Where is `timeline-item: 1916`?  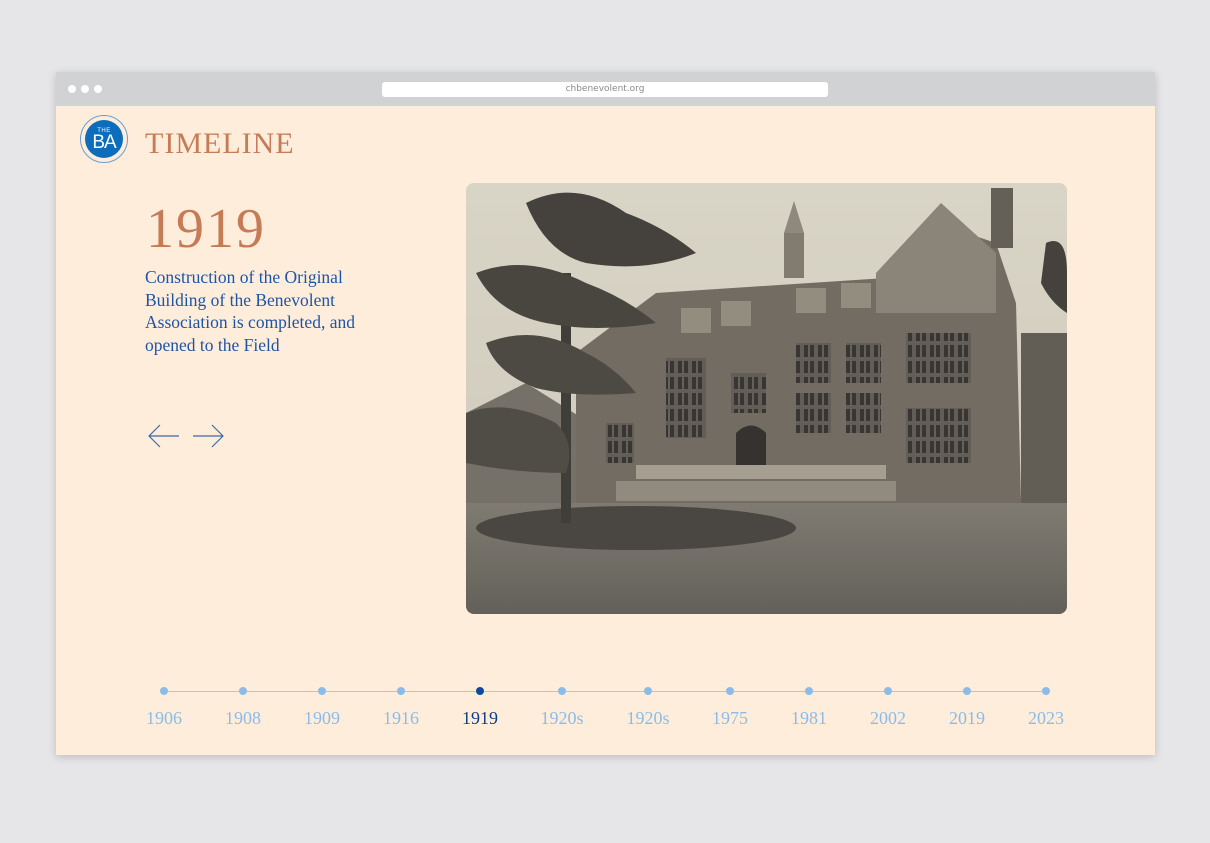 timeline-item: 1916 is located at coordinates (401, 705).